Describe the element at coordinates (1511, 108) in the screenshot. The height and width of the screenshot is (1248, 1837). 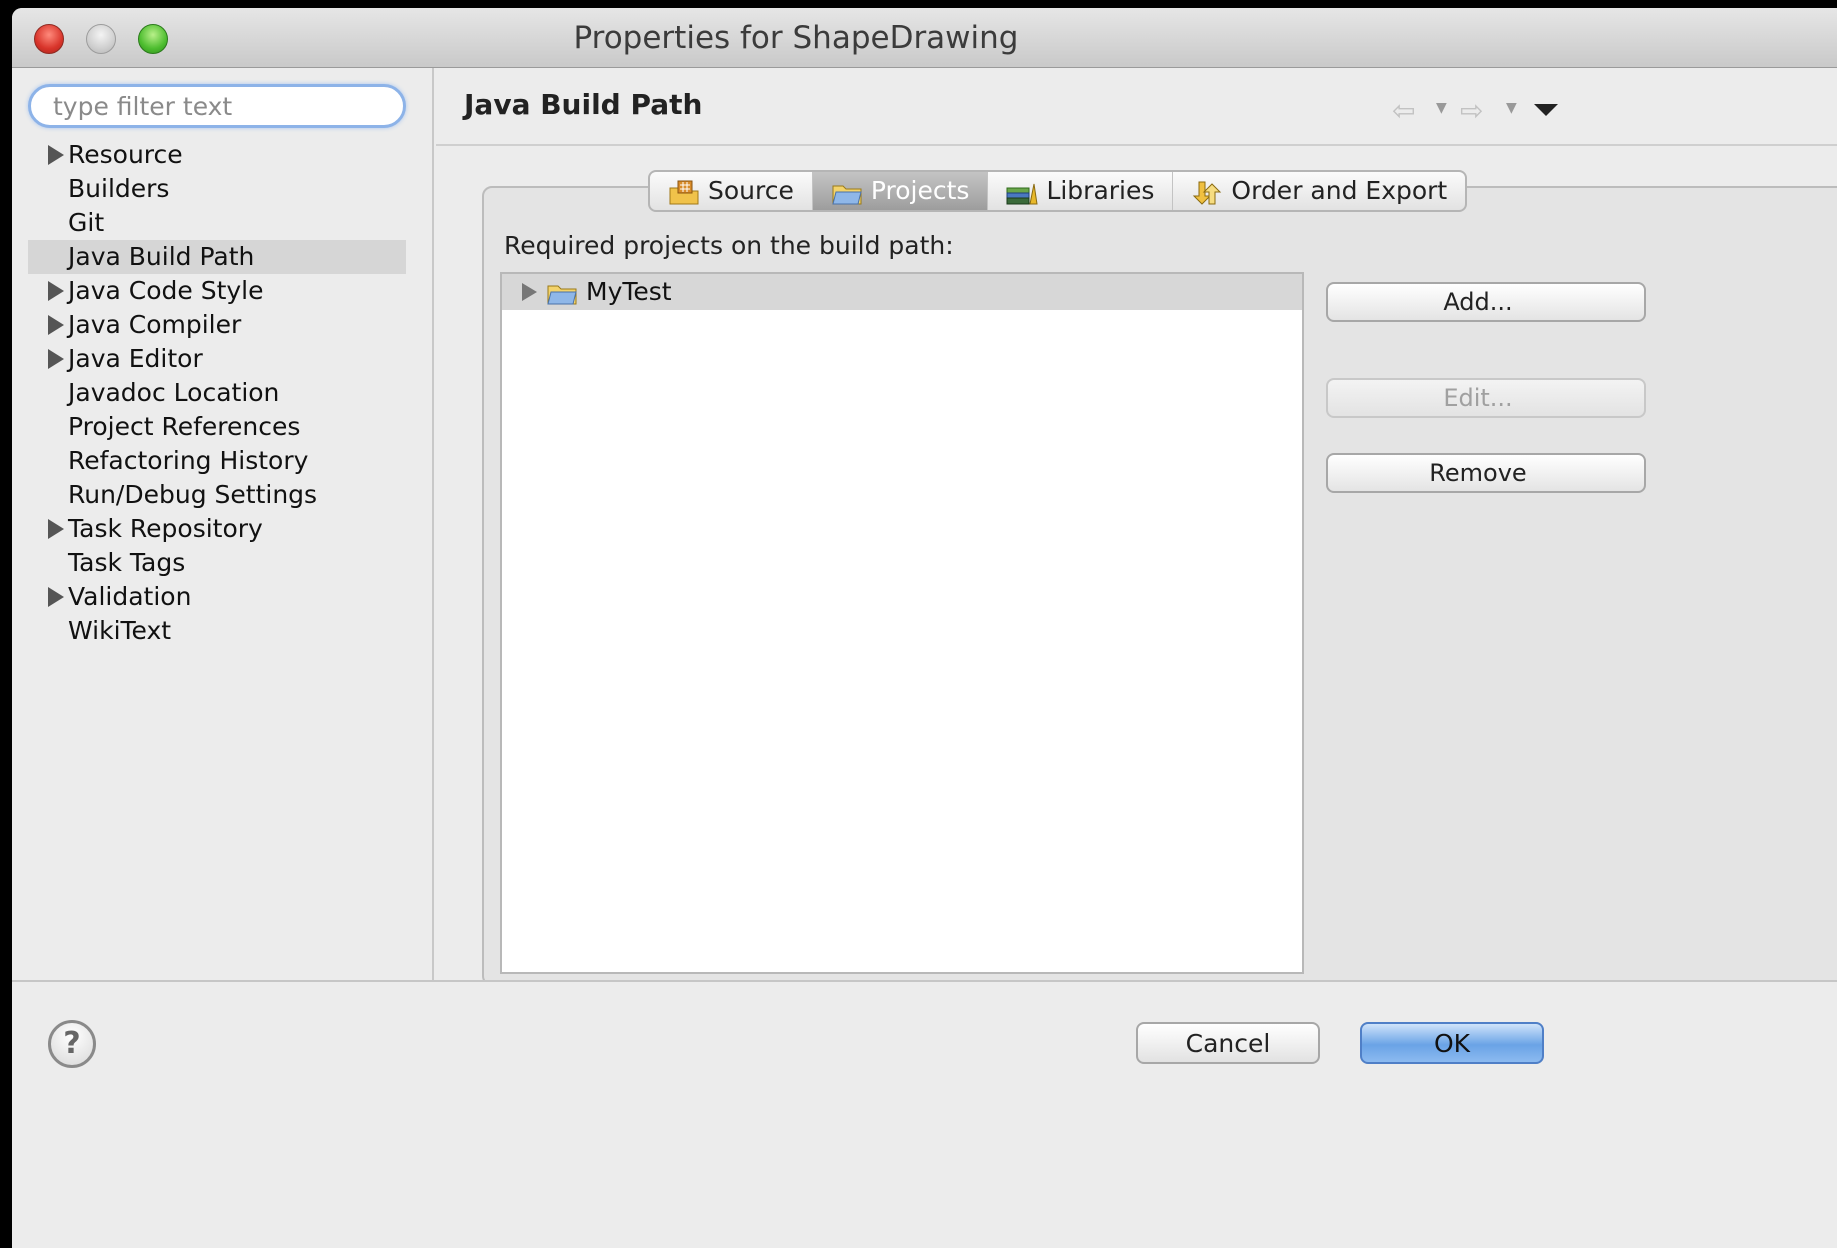
I see `forward-history-dropdown-icon: ▼` at that location.